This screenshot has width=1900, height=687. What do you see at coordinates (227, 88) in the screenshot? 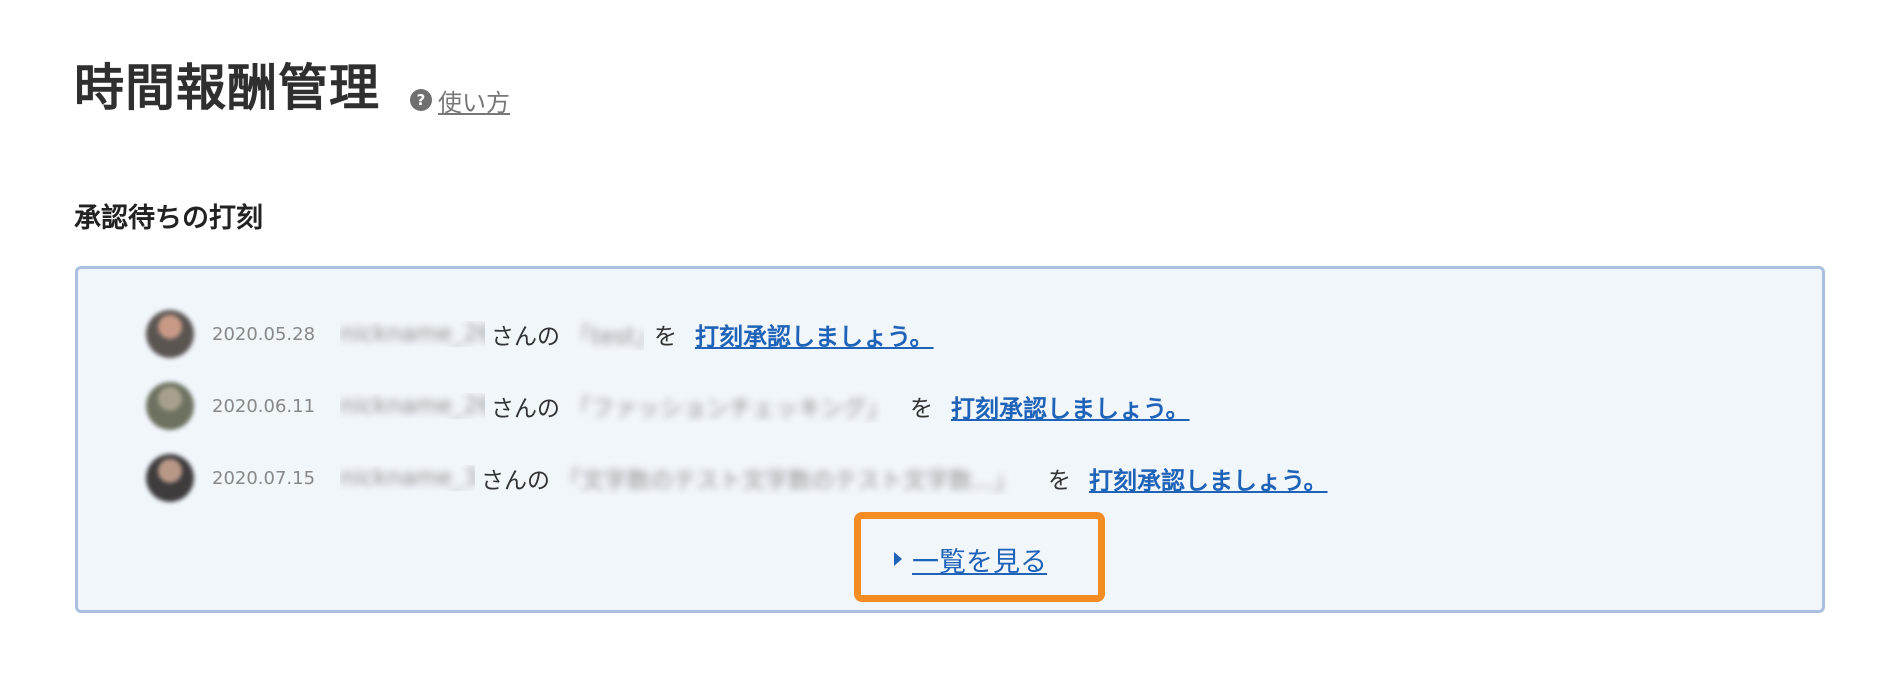
I see `page-title: 時間報酬管理` at bounding box center [227, 88].